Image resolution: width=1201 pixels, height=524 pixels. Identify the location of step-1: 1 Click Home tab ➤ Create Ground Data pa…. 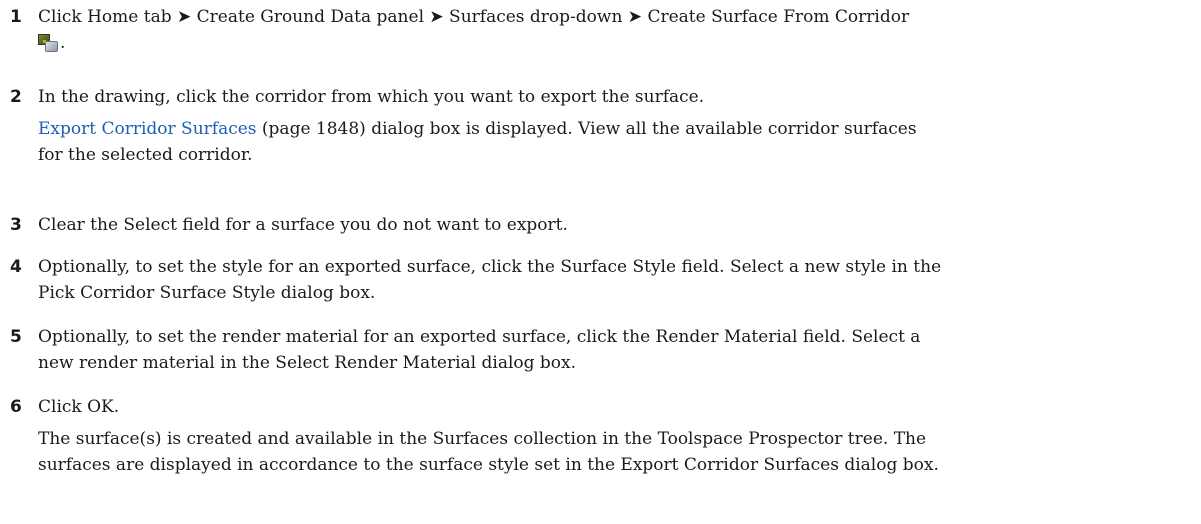
(598, 30).